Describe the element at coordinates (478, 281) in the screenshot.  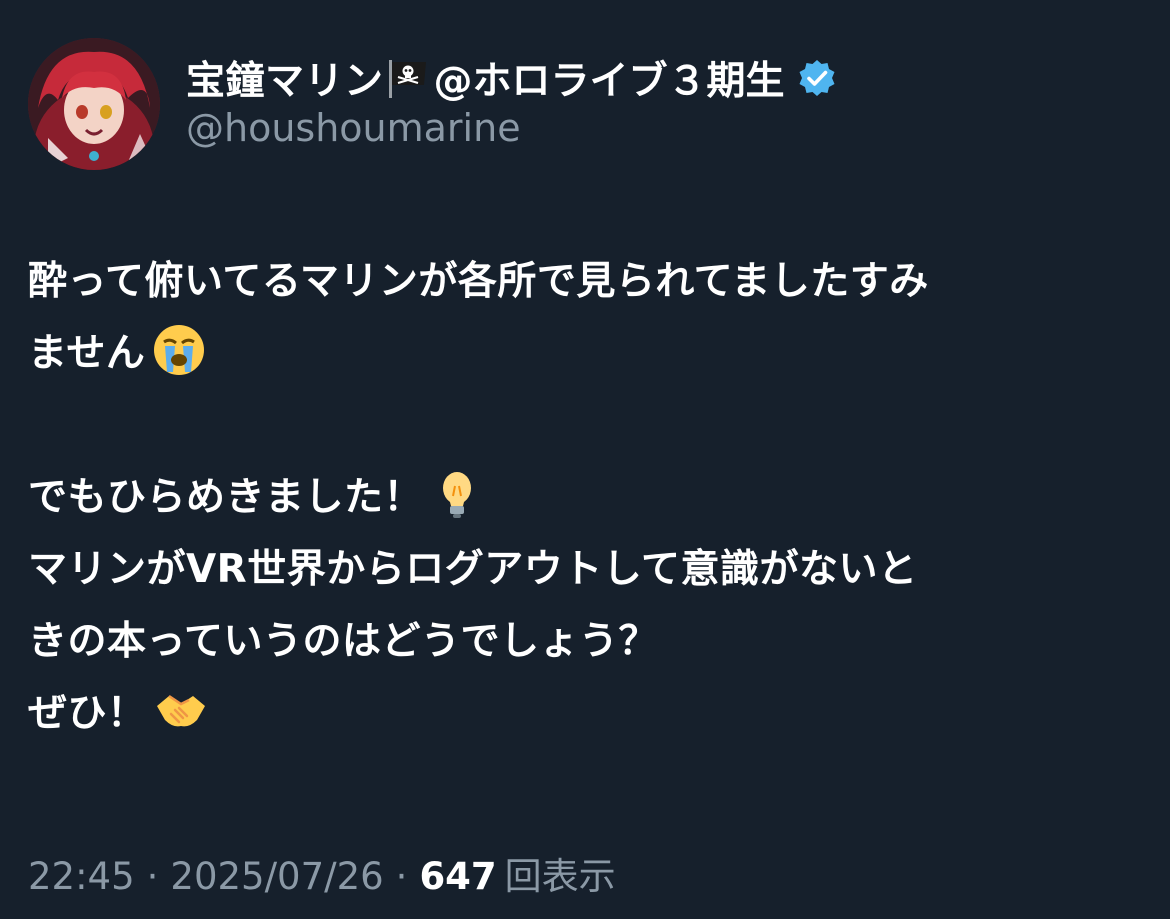
I see `tweet-line-1: 酔って俯いてるマリンが各所で見られてましたすみ` at that location.